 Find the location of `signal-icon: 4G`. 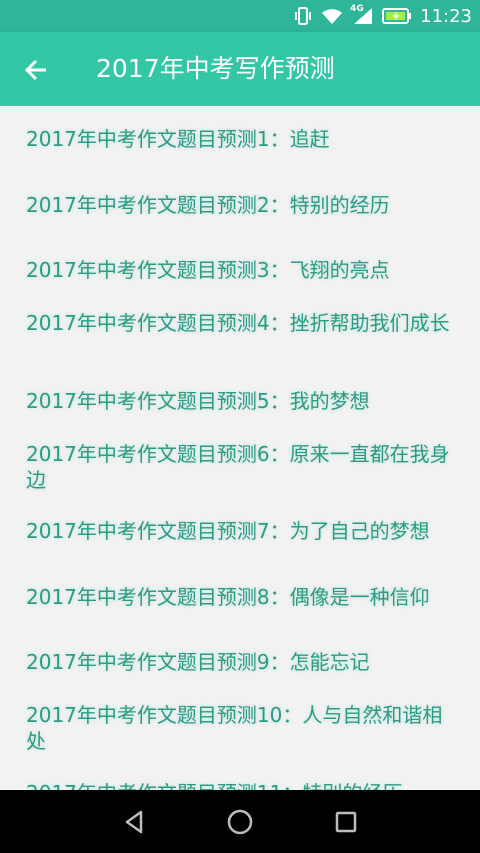

signal-icon: 4G is located at coordinates (362, 15).